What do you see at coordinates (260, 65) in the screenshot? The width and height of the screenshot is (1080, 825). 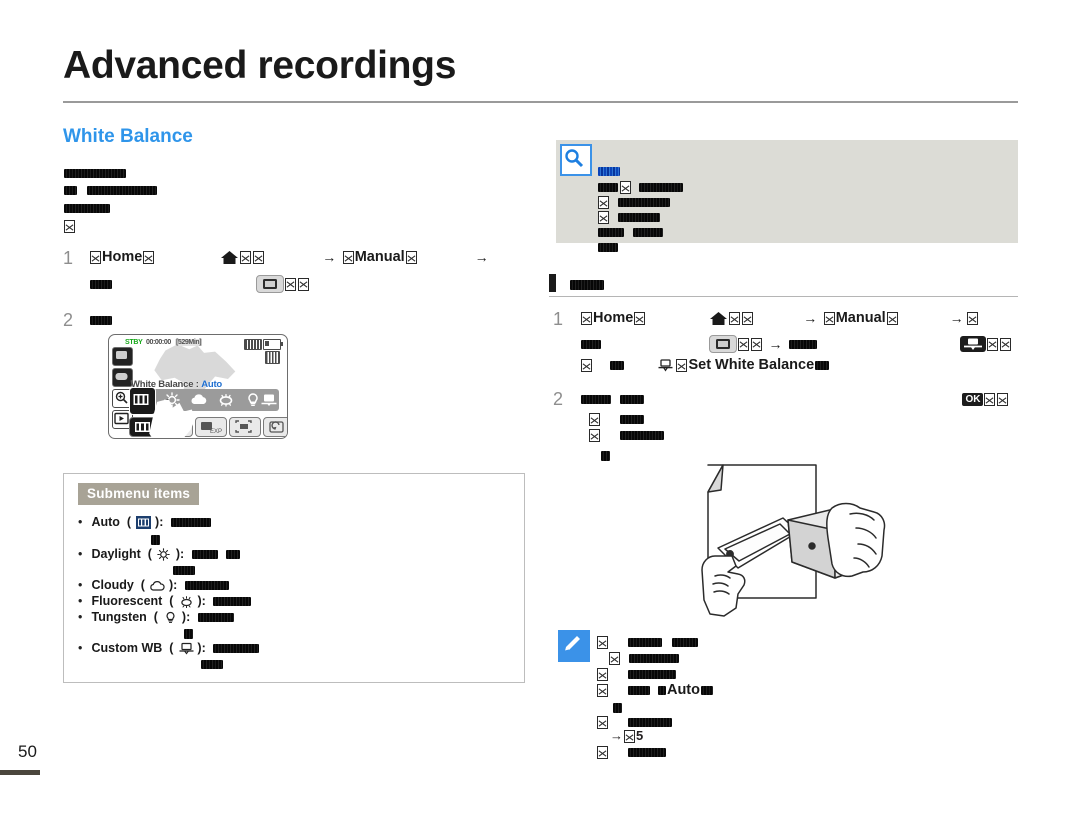 I see `page-title: Advanced recordings` at bounding box center [260, 65].